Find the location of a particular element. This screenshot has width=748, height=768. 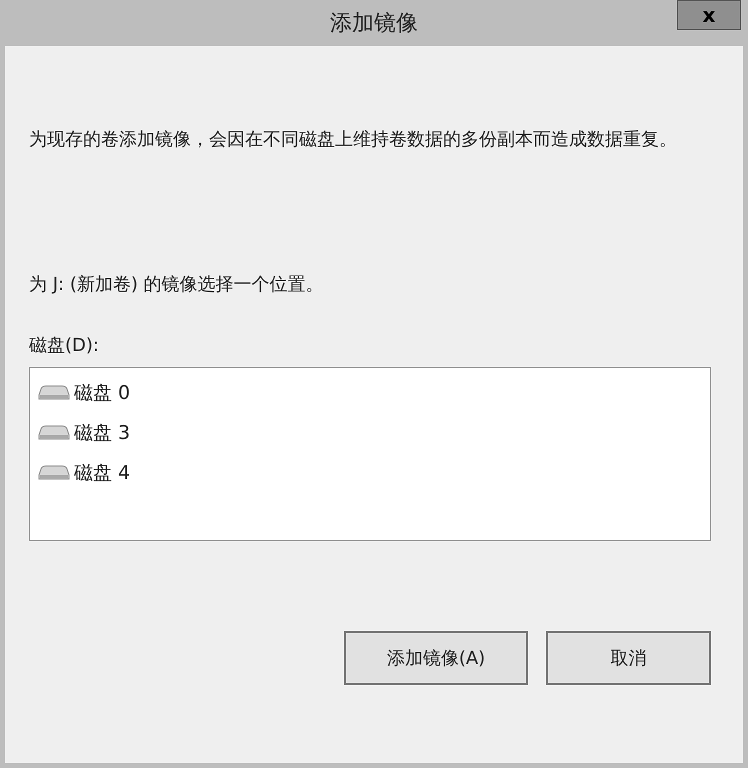

cancel-button: 取消 is located at coordinates (628, 658).